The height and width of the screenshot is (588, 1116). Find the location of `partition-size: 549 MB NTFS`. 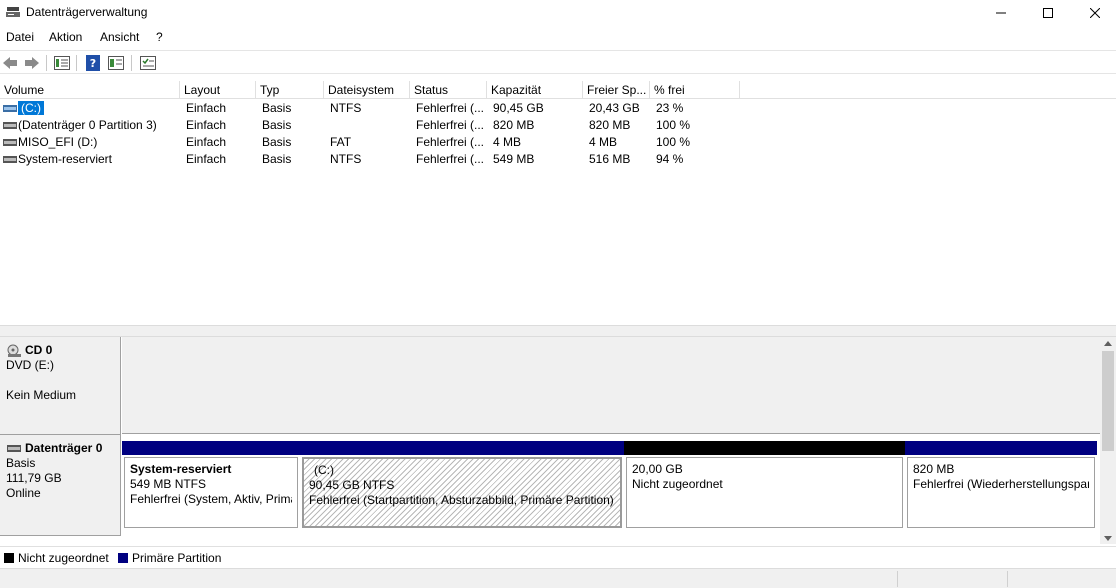

partition-size: 549 MB NTFS is located at coordinates (168, 484).